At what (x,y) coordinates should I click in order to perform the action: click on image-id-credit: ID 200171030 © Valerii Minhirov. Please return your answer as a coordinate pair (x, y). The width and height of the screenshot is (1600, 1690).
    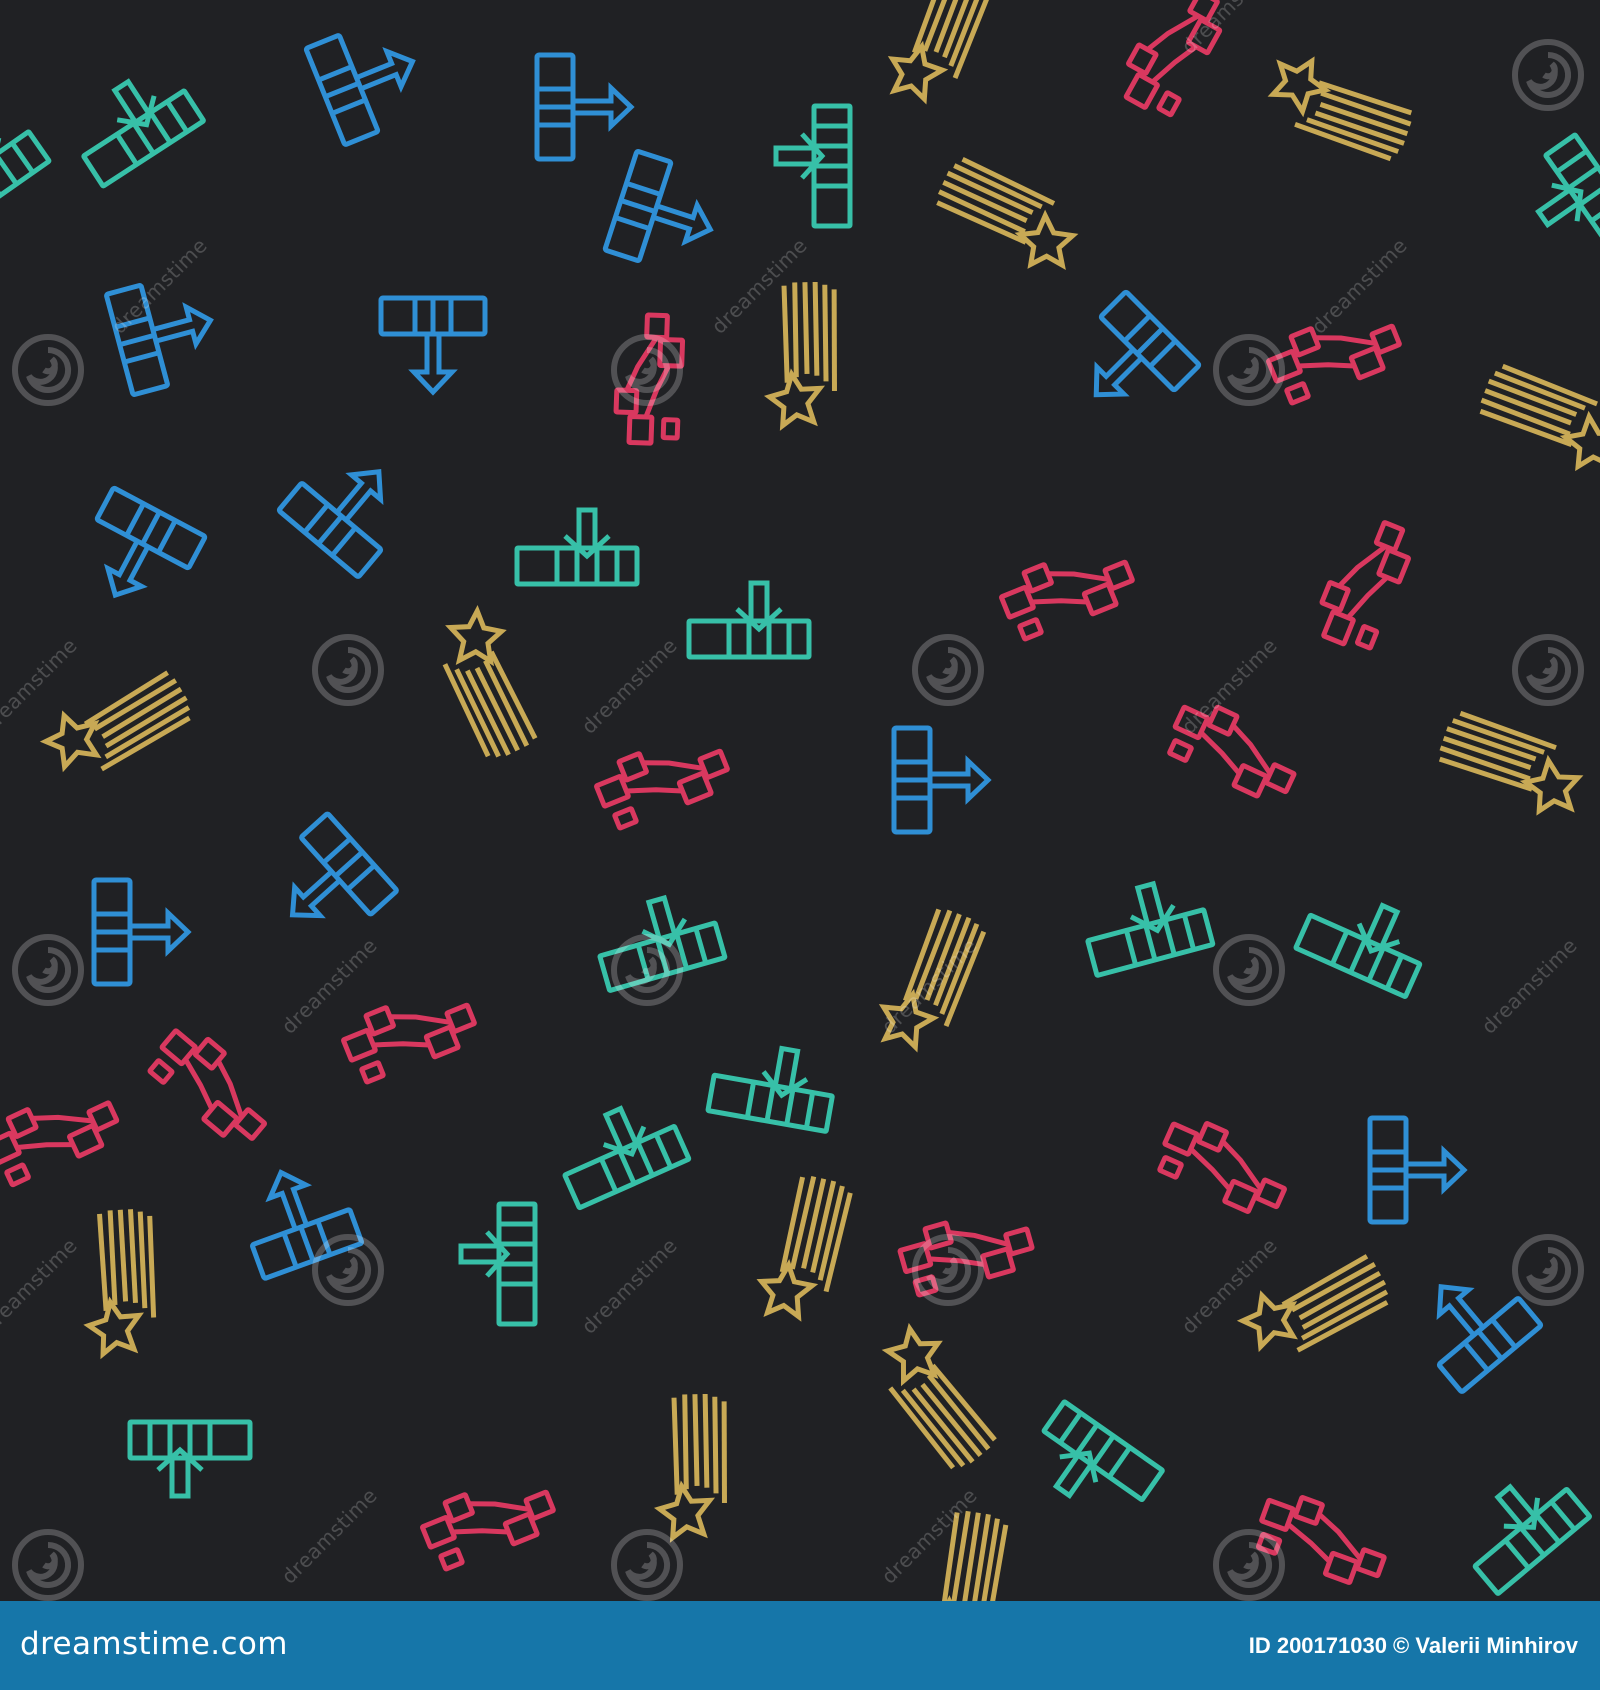
    Looking at the image, I should click on (1413, 1645).